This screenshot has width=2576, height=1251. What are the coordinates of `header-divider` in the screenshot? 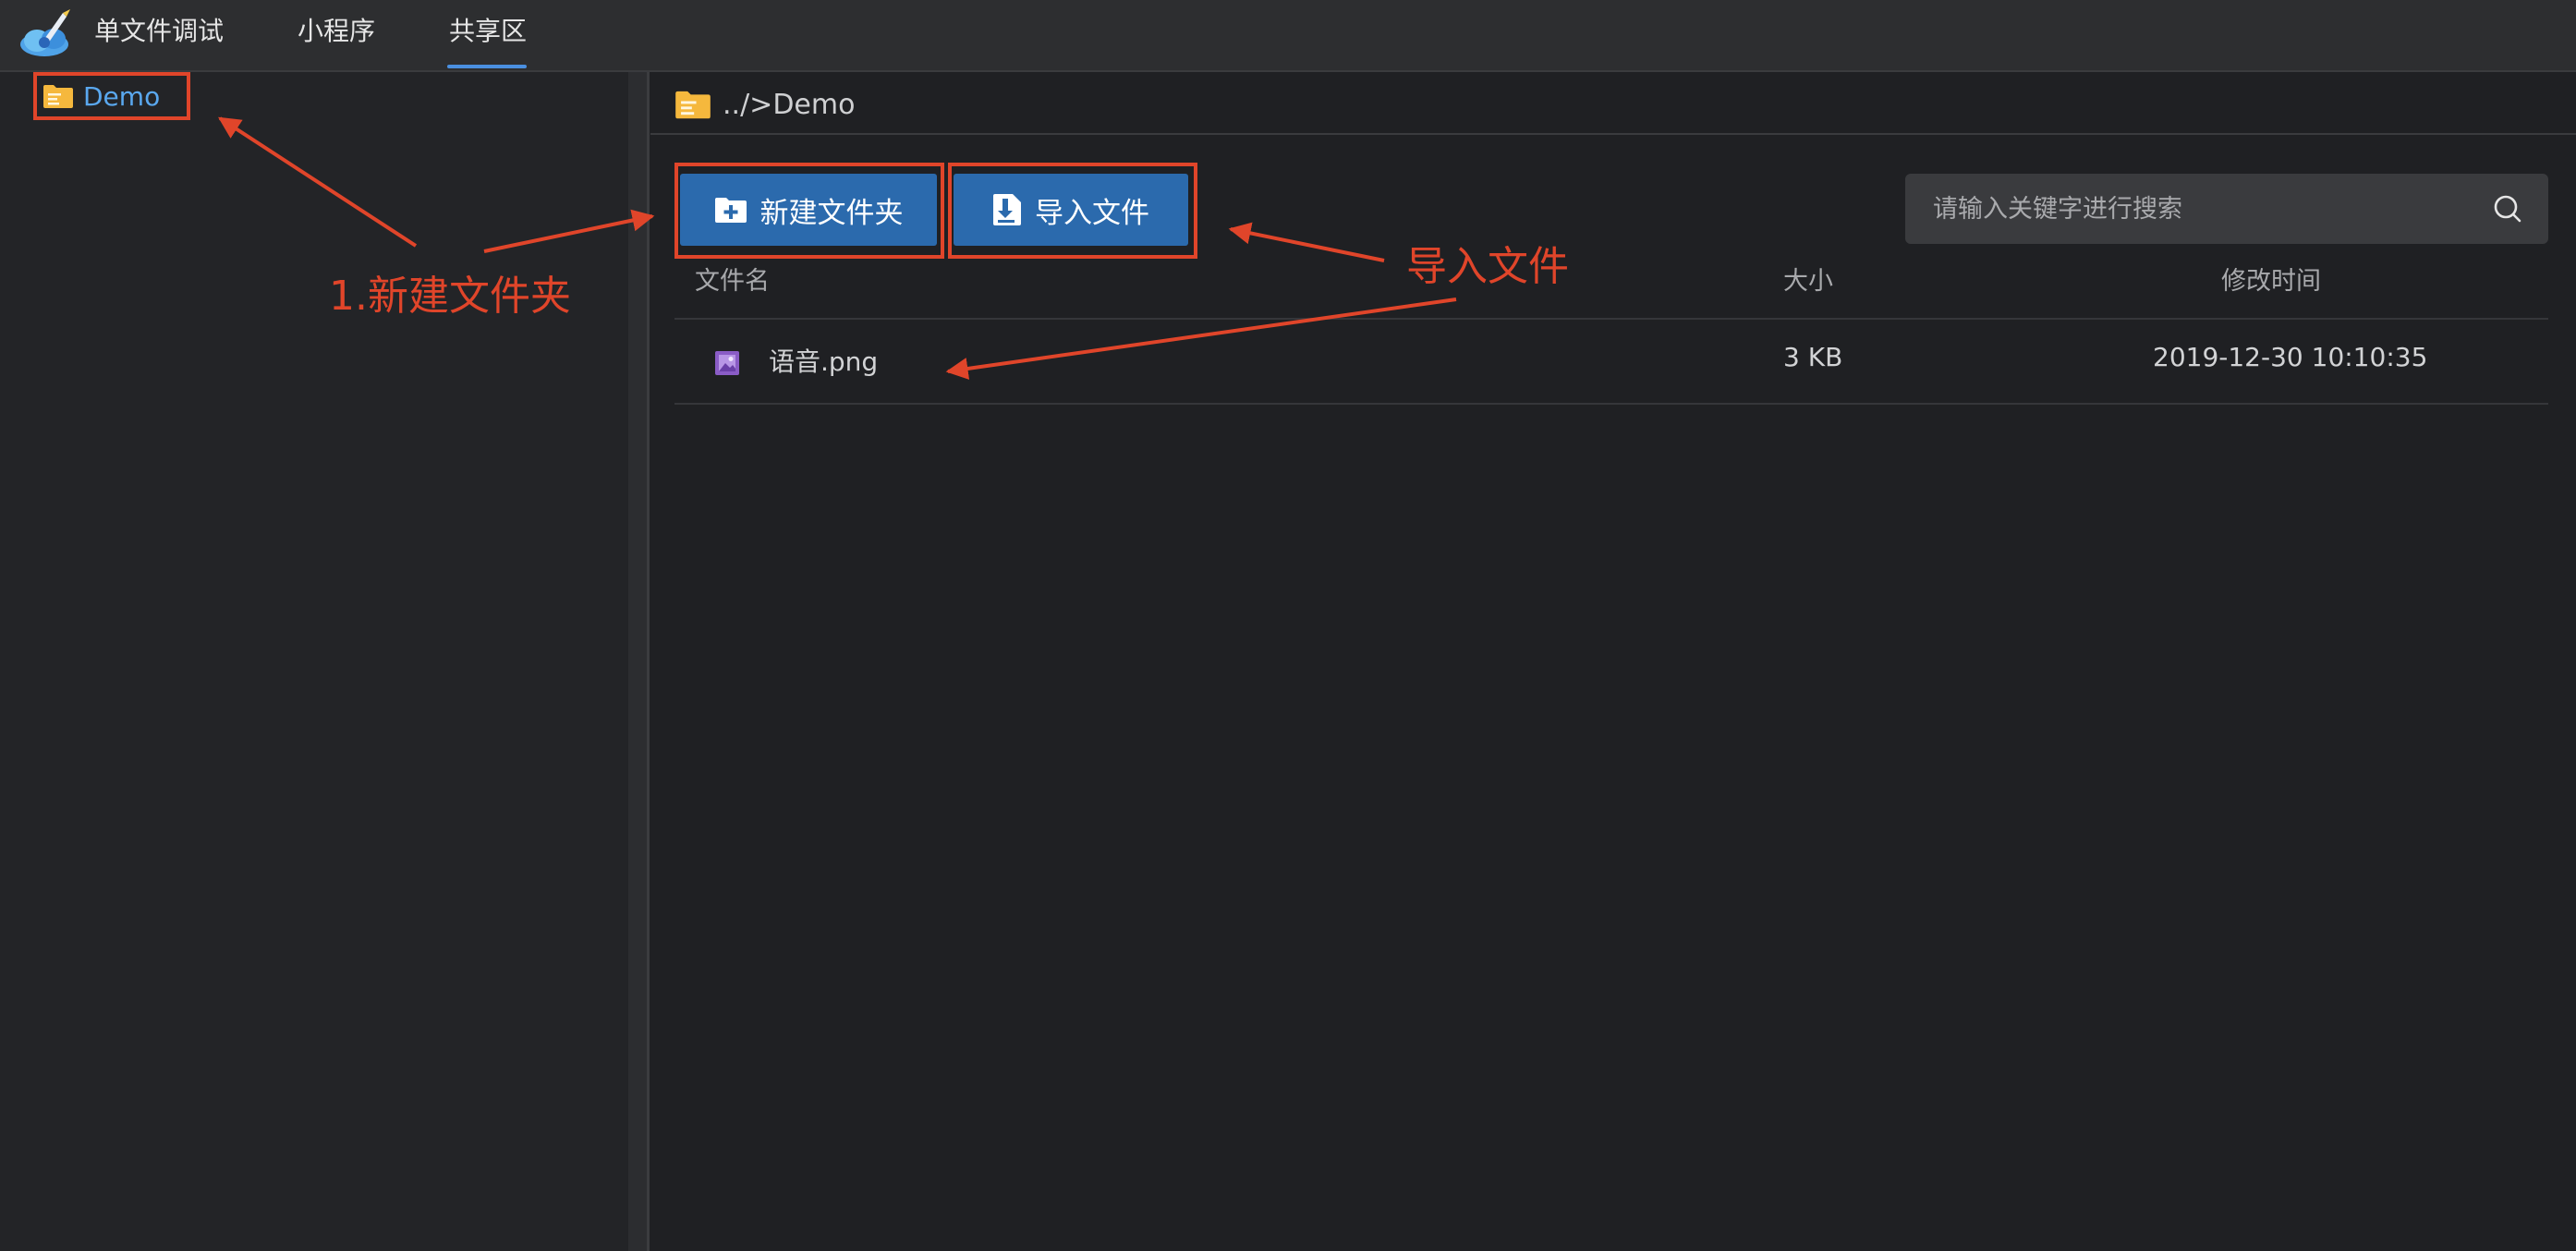 It's located at (1613, 134).